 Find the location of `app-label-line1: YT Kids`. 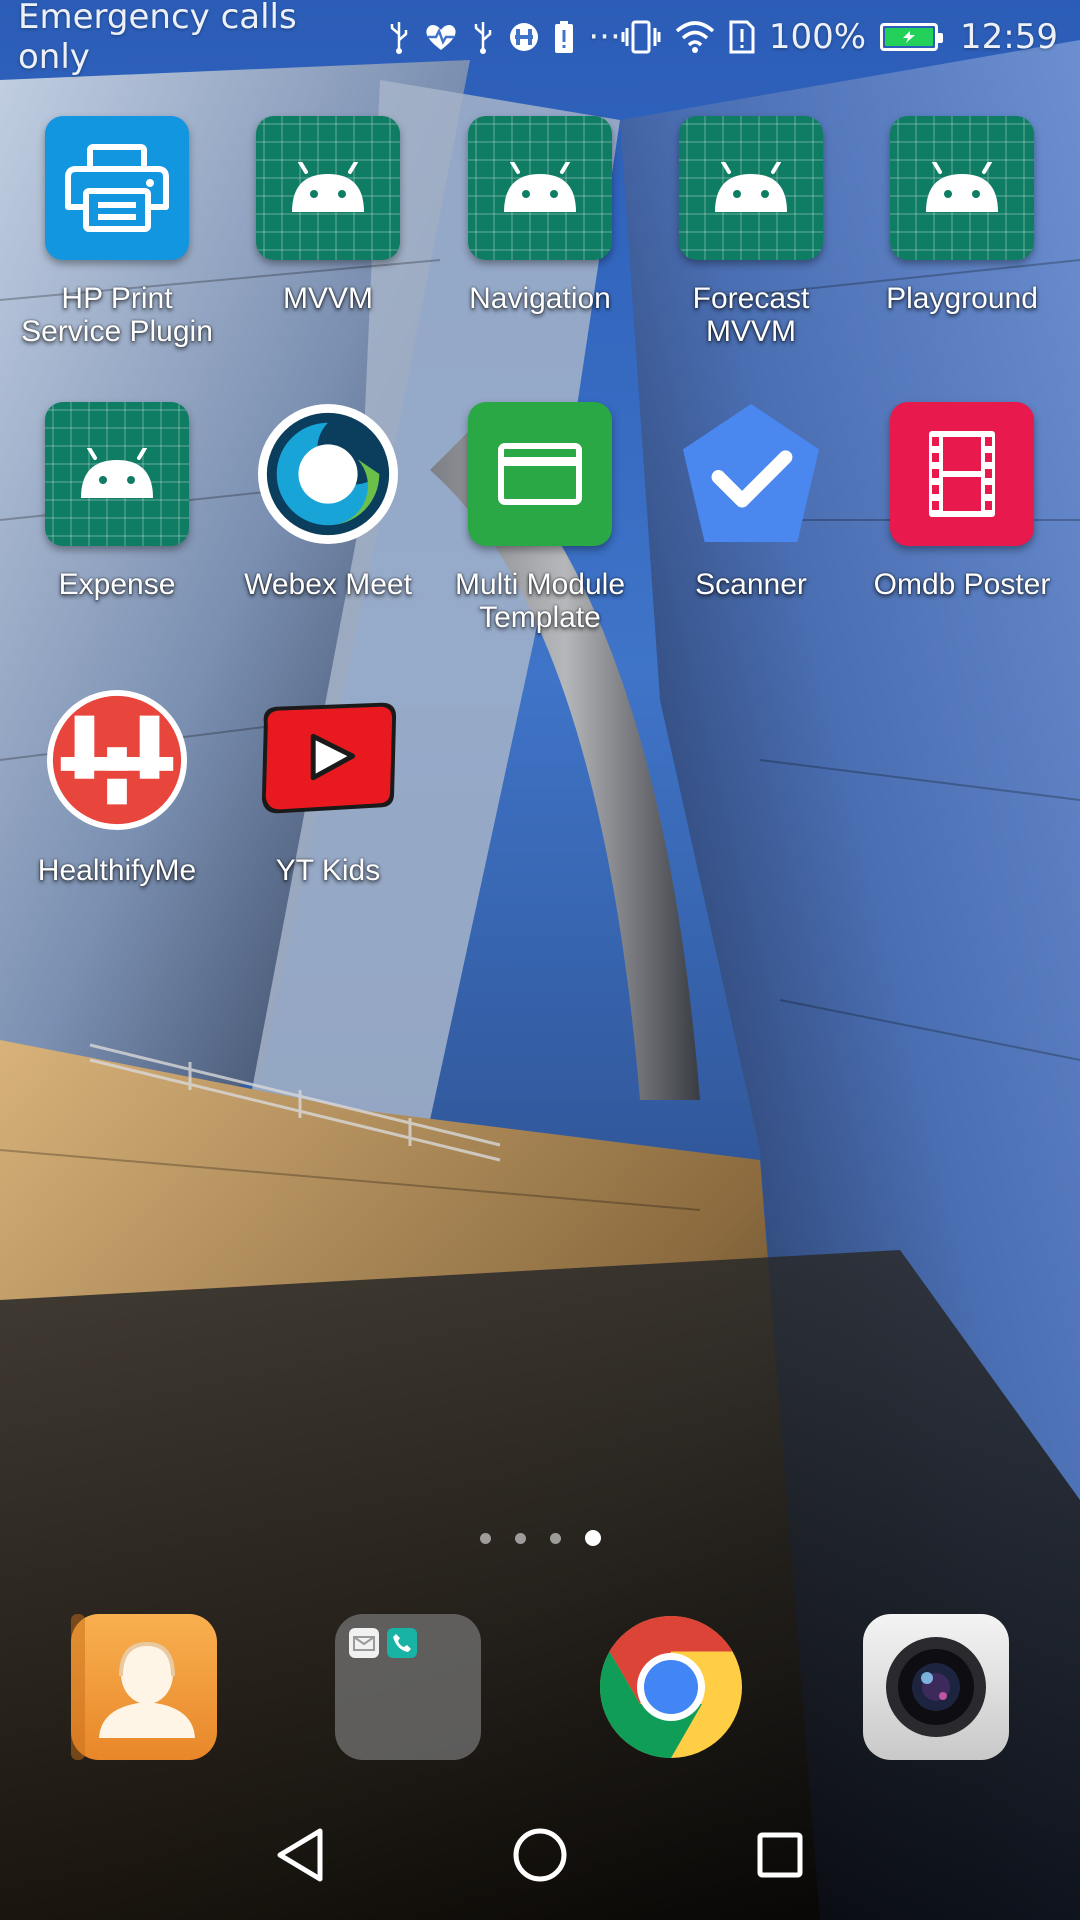

app-label-line1: YT Kids is located at coordinates (328, 870).